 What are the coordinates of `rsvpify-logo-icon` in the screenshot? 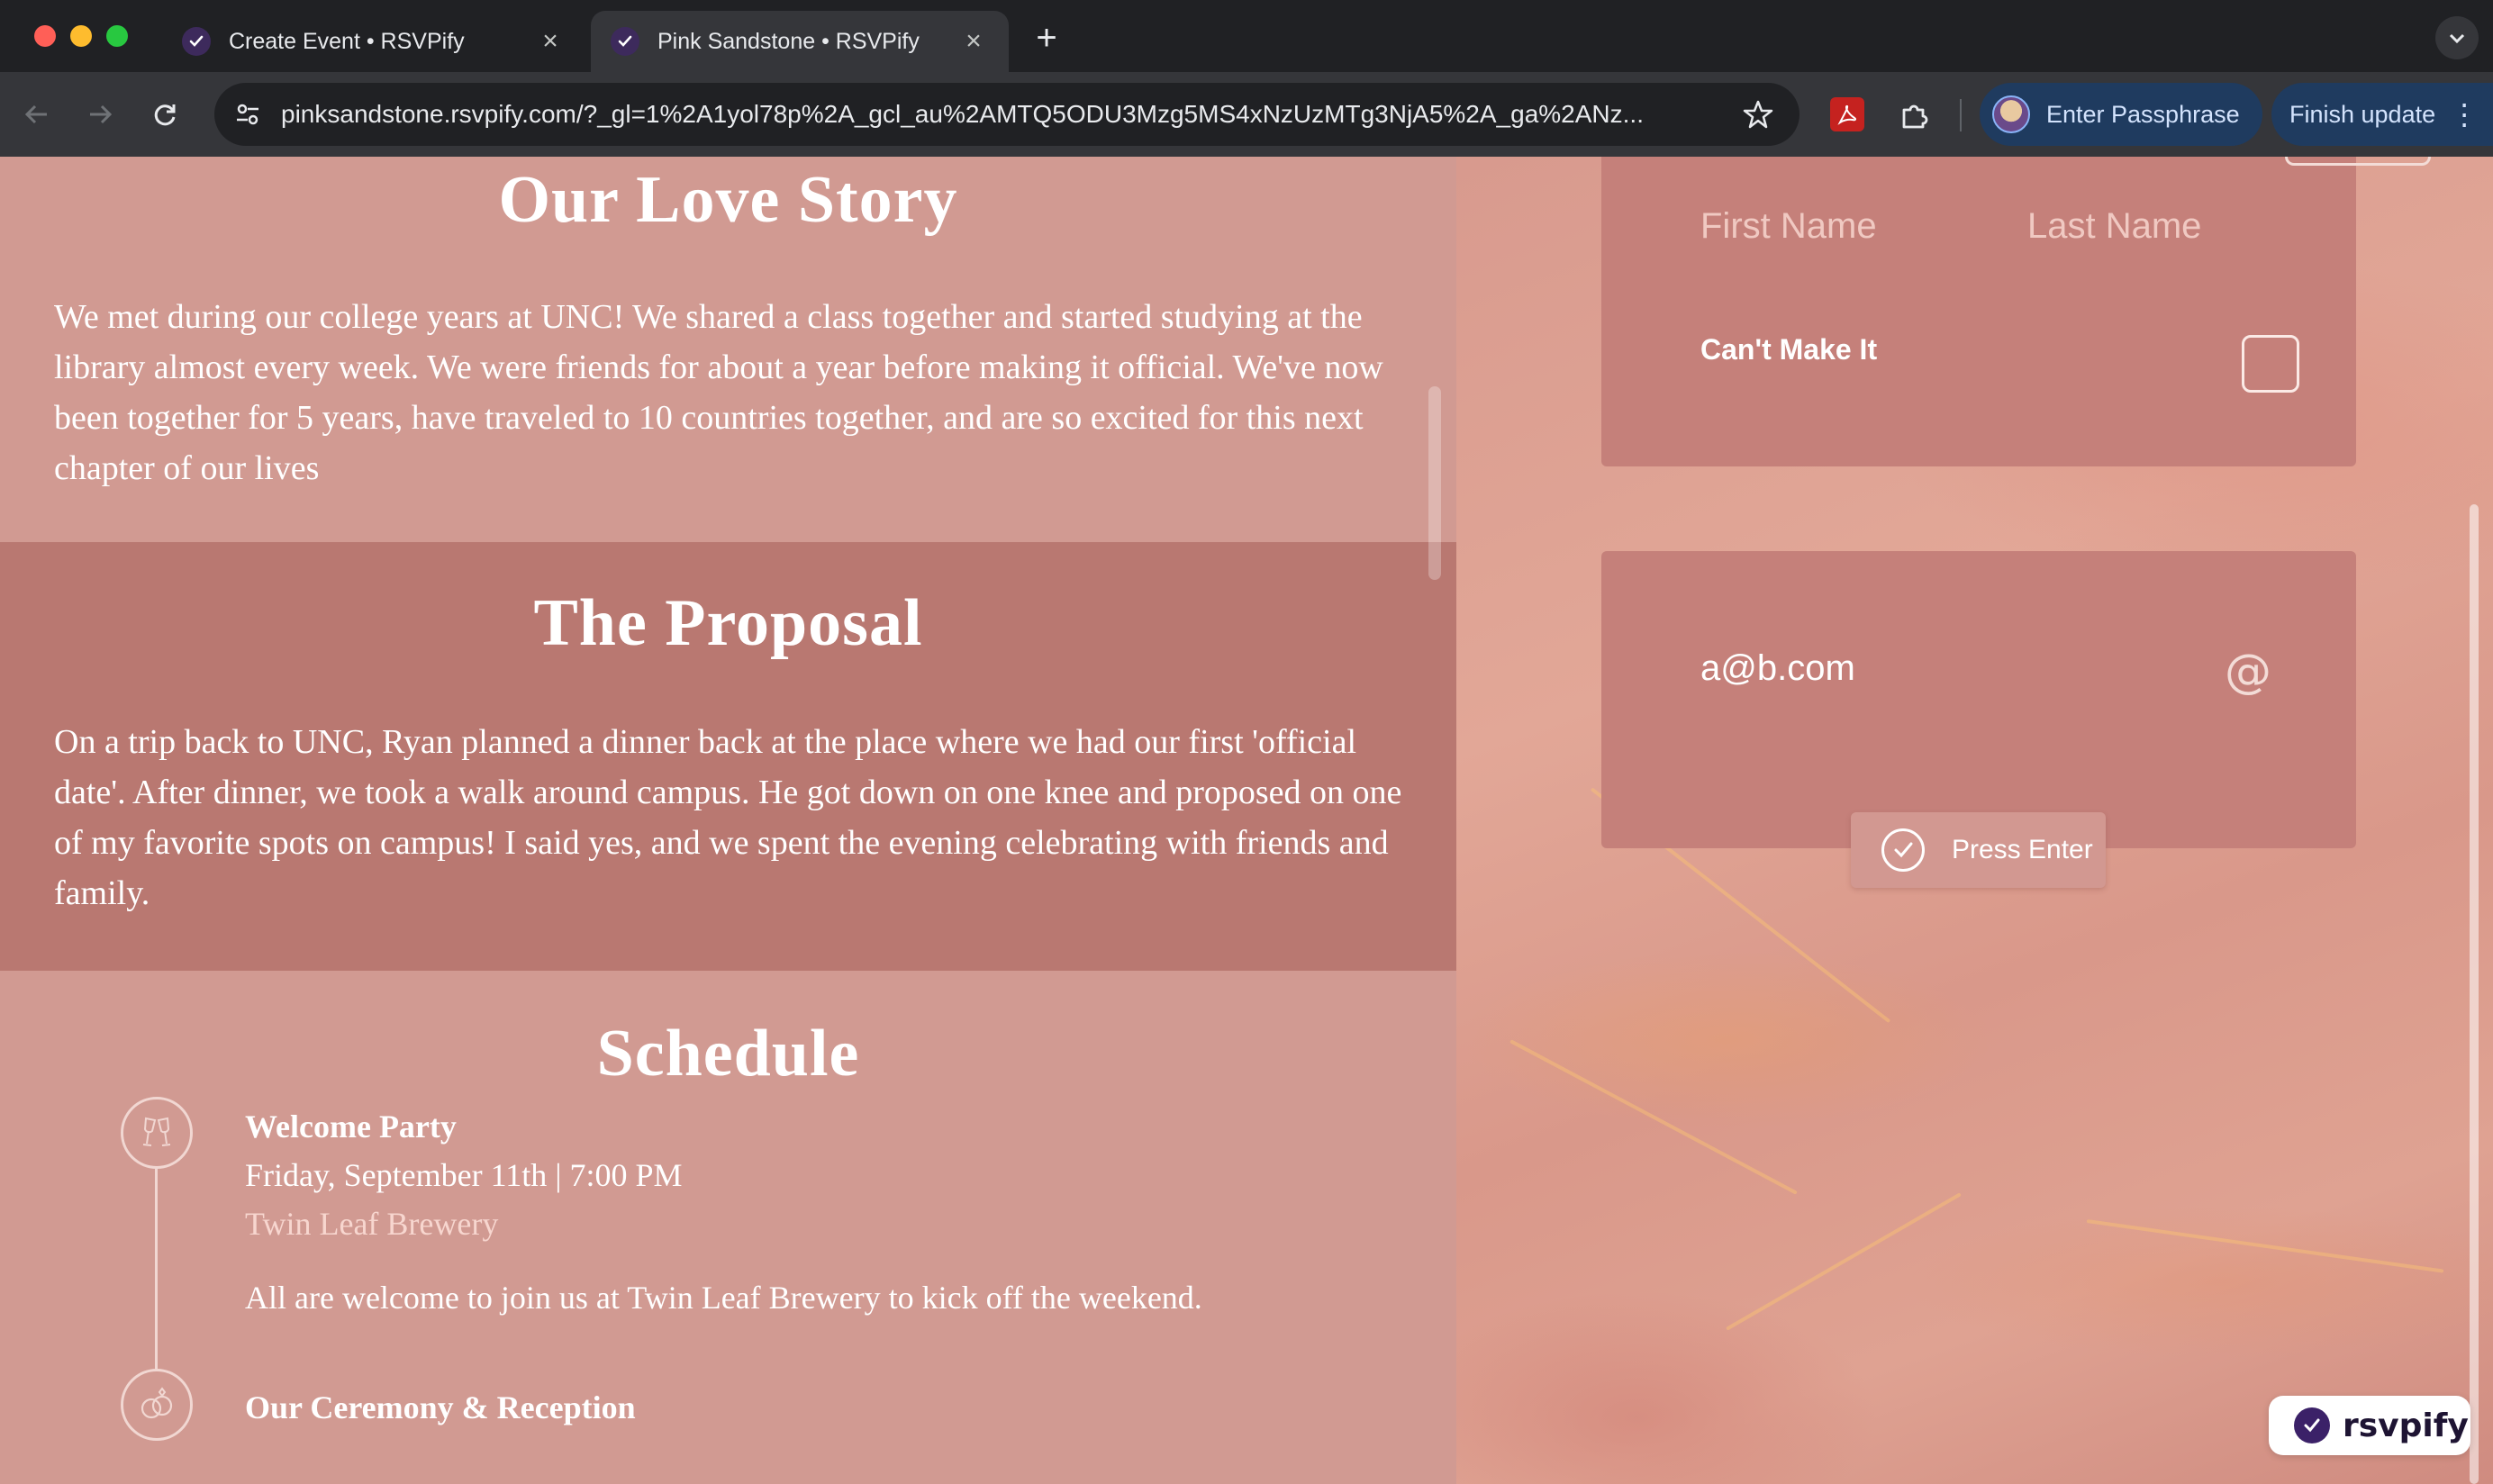 It's located at (2312, 1425).